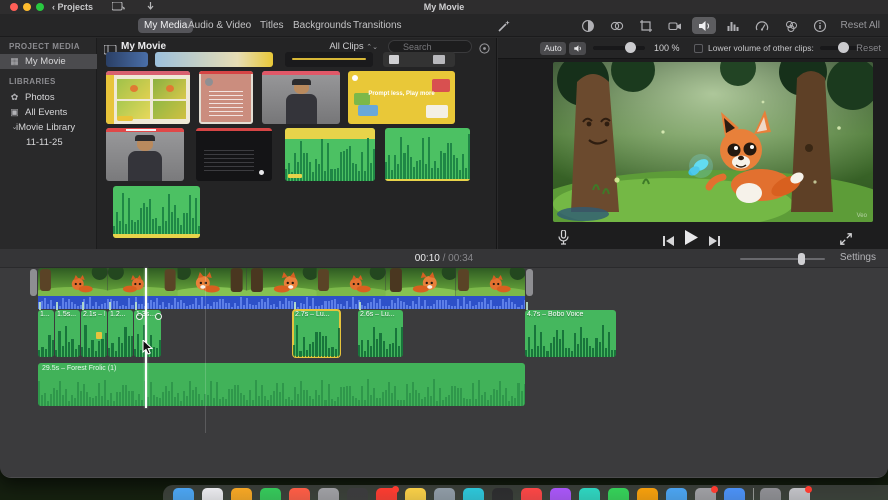 The height and width of the screenshot is (500, 888). I want to click on timeline-zoom-slider, so click(782, 259).